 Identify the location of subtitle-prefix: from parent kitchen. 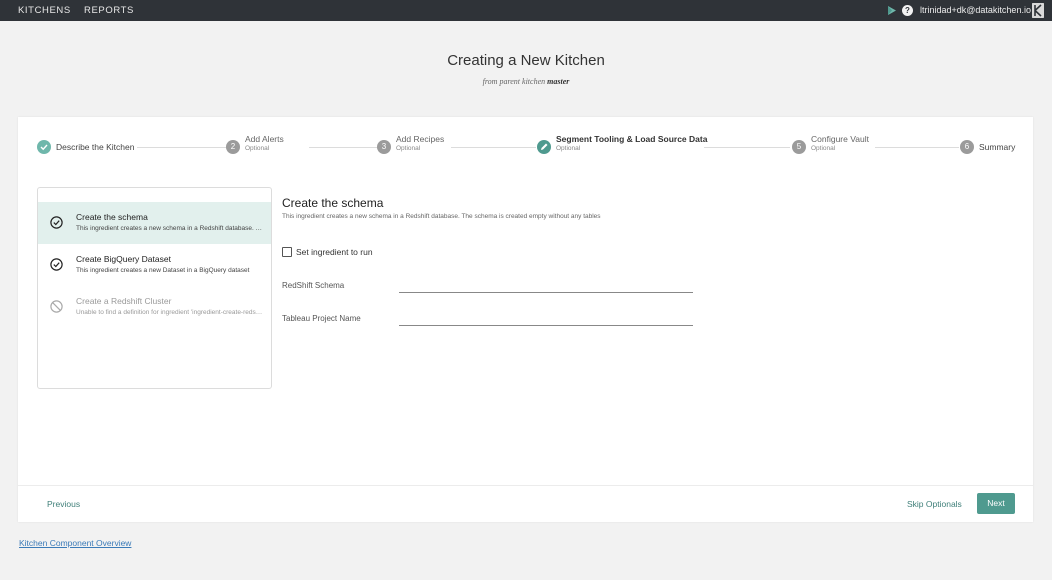
(514, 81).